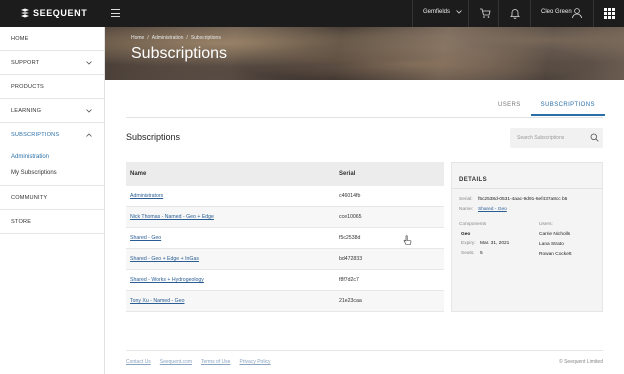  Describe the element at coordinates (20, 38) in the screenshot. I see `sidebar-item-label: HOME` at that location.